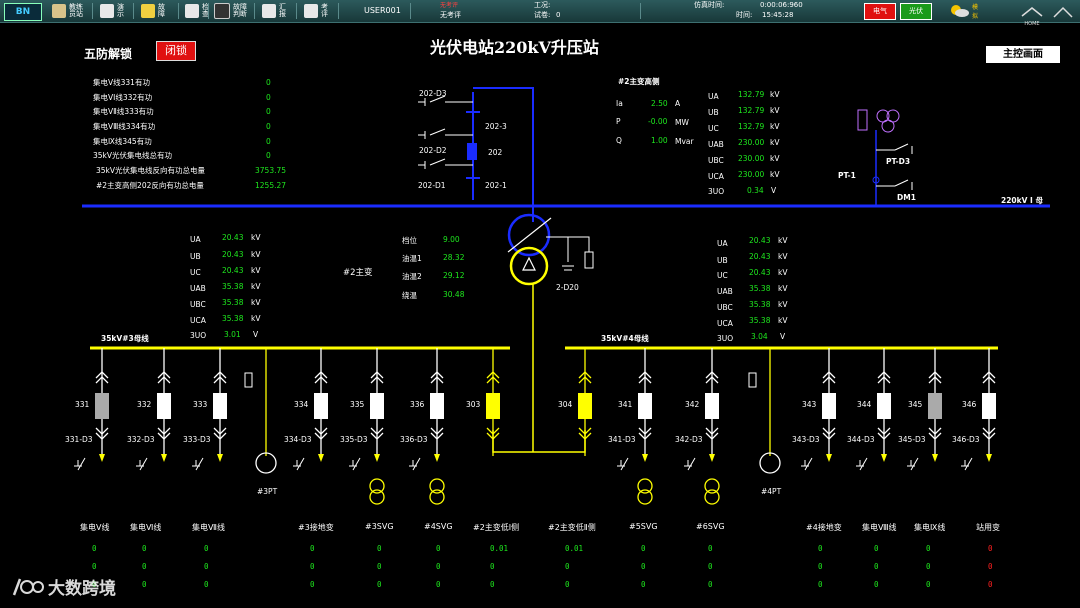  Describe the element at coordinates (572, 527) in the screenshot. I see `feeder-name: #2主变低Ⅱ侧` at that location.